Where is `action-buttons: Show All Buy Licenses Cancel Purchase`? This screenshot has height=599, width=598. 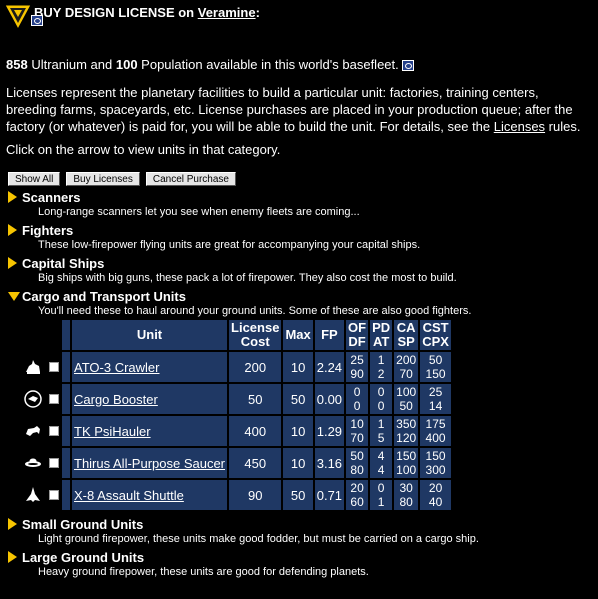 action-buttons: Show All Buy Licenses Cancel Purchase is located at coordinates (122, 179).